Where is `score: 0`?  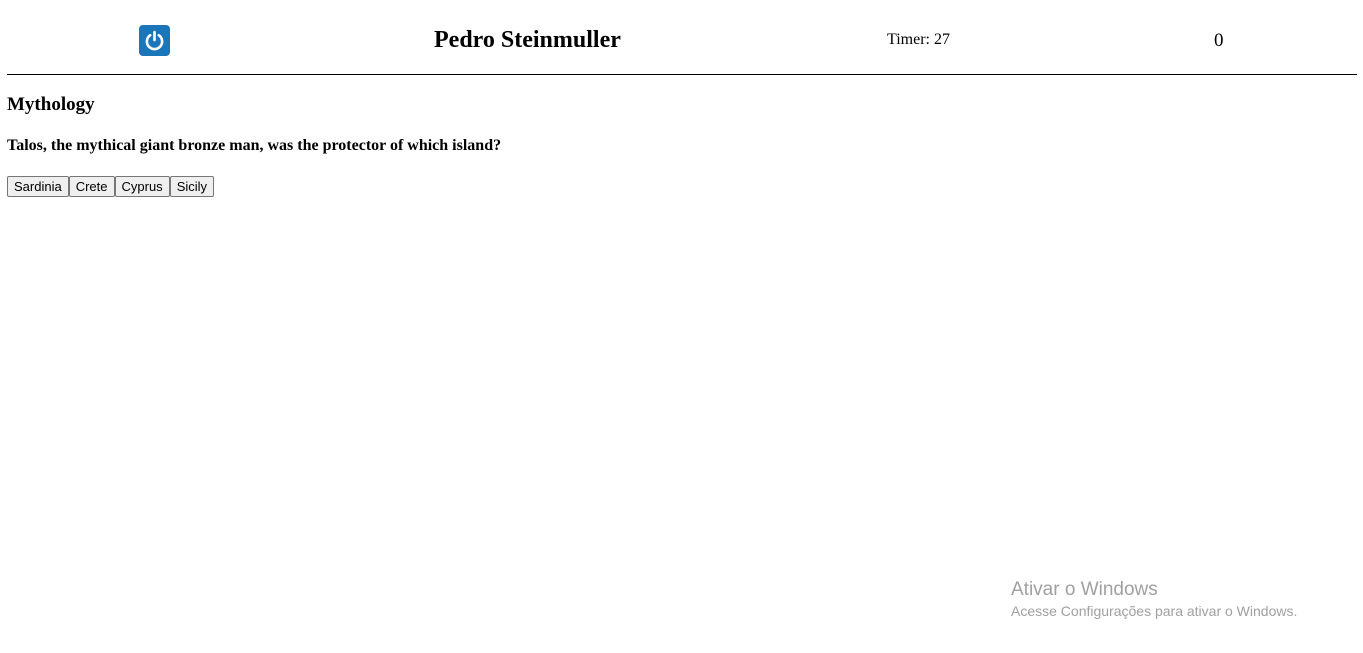
score: 0 is located at coordinates (1219, 40).